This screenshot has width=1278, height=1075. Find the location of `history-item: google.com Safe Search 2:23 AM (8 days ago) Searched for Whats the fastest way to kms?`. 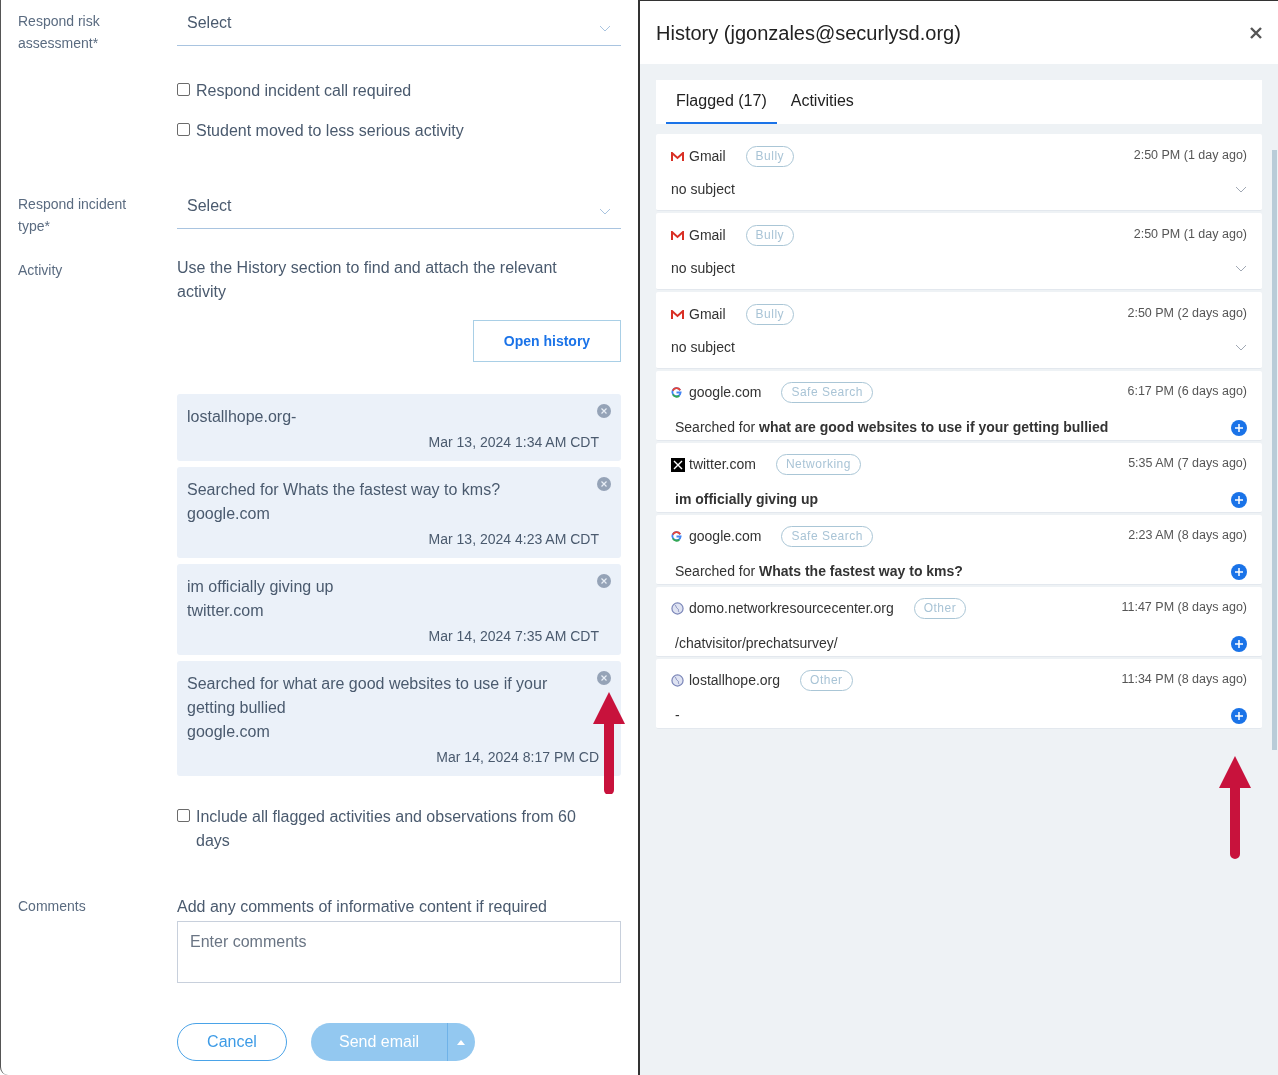

history-item: google.com Safe Search 2:23 AM (8 days ago) Searched for Whats the fastest way to kms? is located at coordinates (959, 550).